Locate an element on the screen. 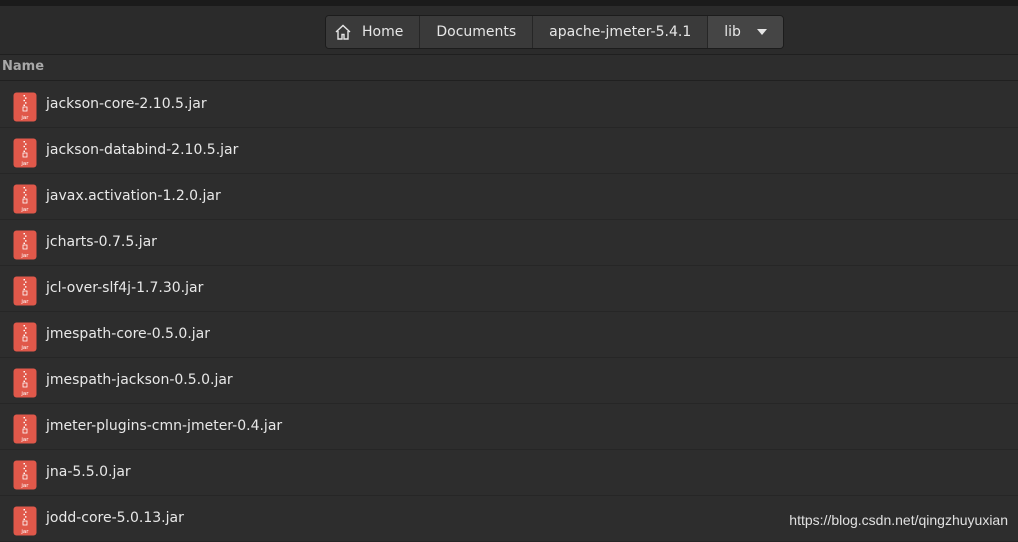  file-name: jackson-databind-2.10.5.jar is located at coordinates (142, 150).